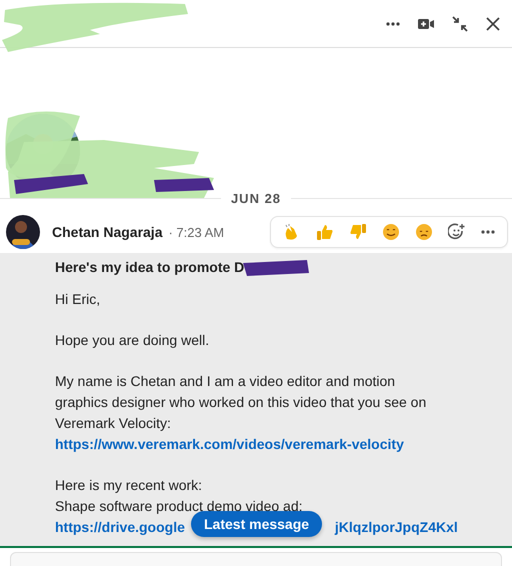  What do you see at coordinates (149, 267) in the screenshot?
I see `message-subject: Here's my idea to promote D` at bounding box center [149, 267].